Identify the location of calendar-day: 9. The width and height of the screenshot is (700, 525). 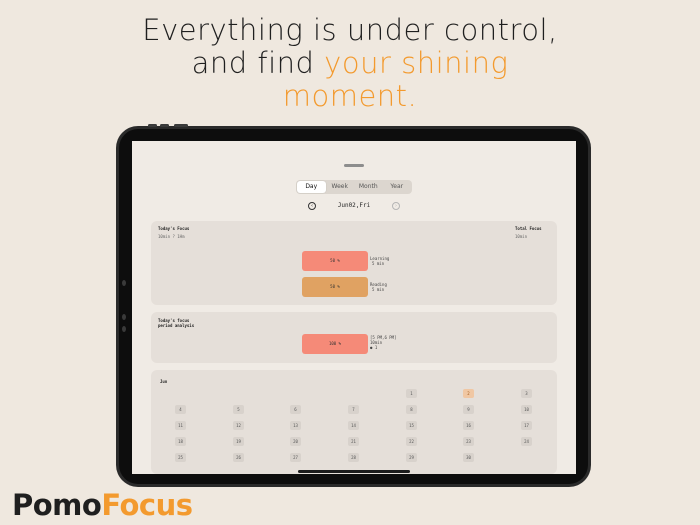
(468, 409).